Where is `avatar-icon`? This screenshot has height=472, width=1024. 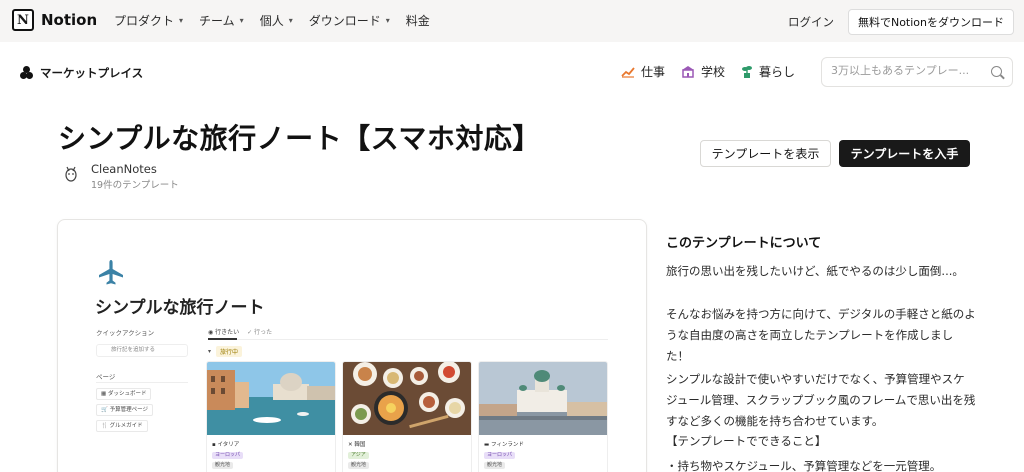 avatar-icon is located at coordinates (71, 174).